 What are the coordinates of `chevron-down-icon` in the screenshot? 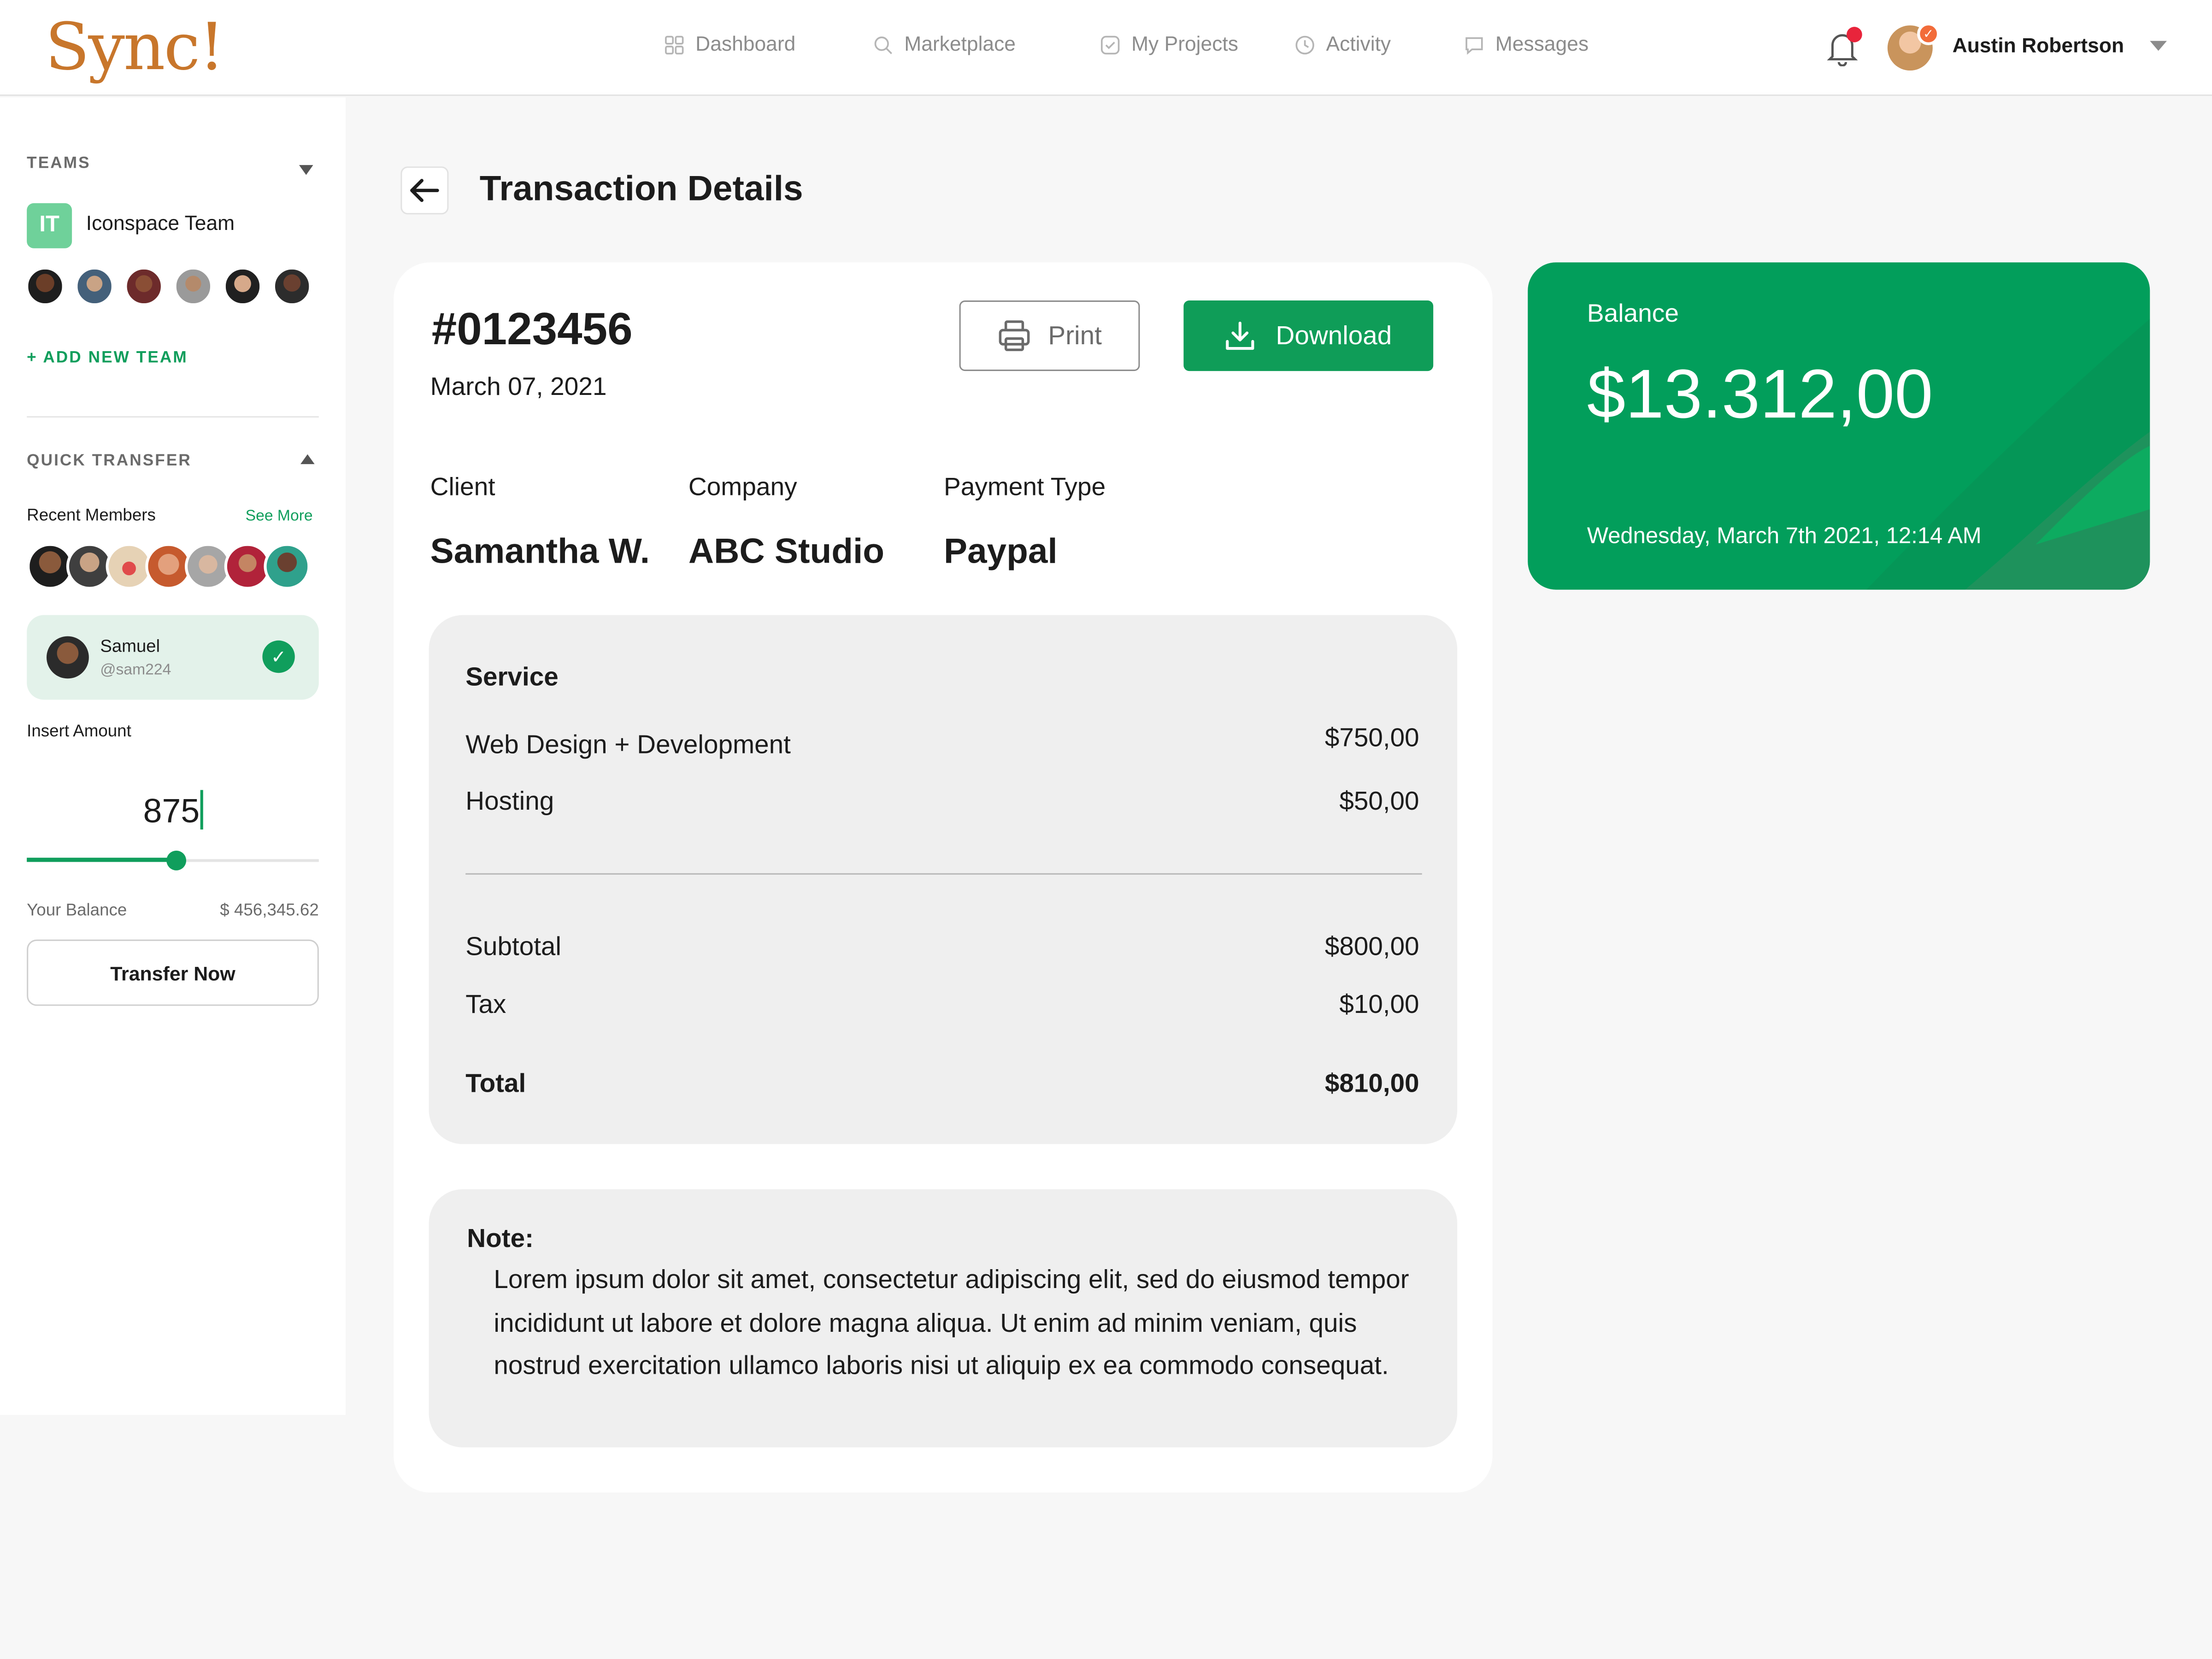 It's located at (2158, 46).